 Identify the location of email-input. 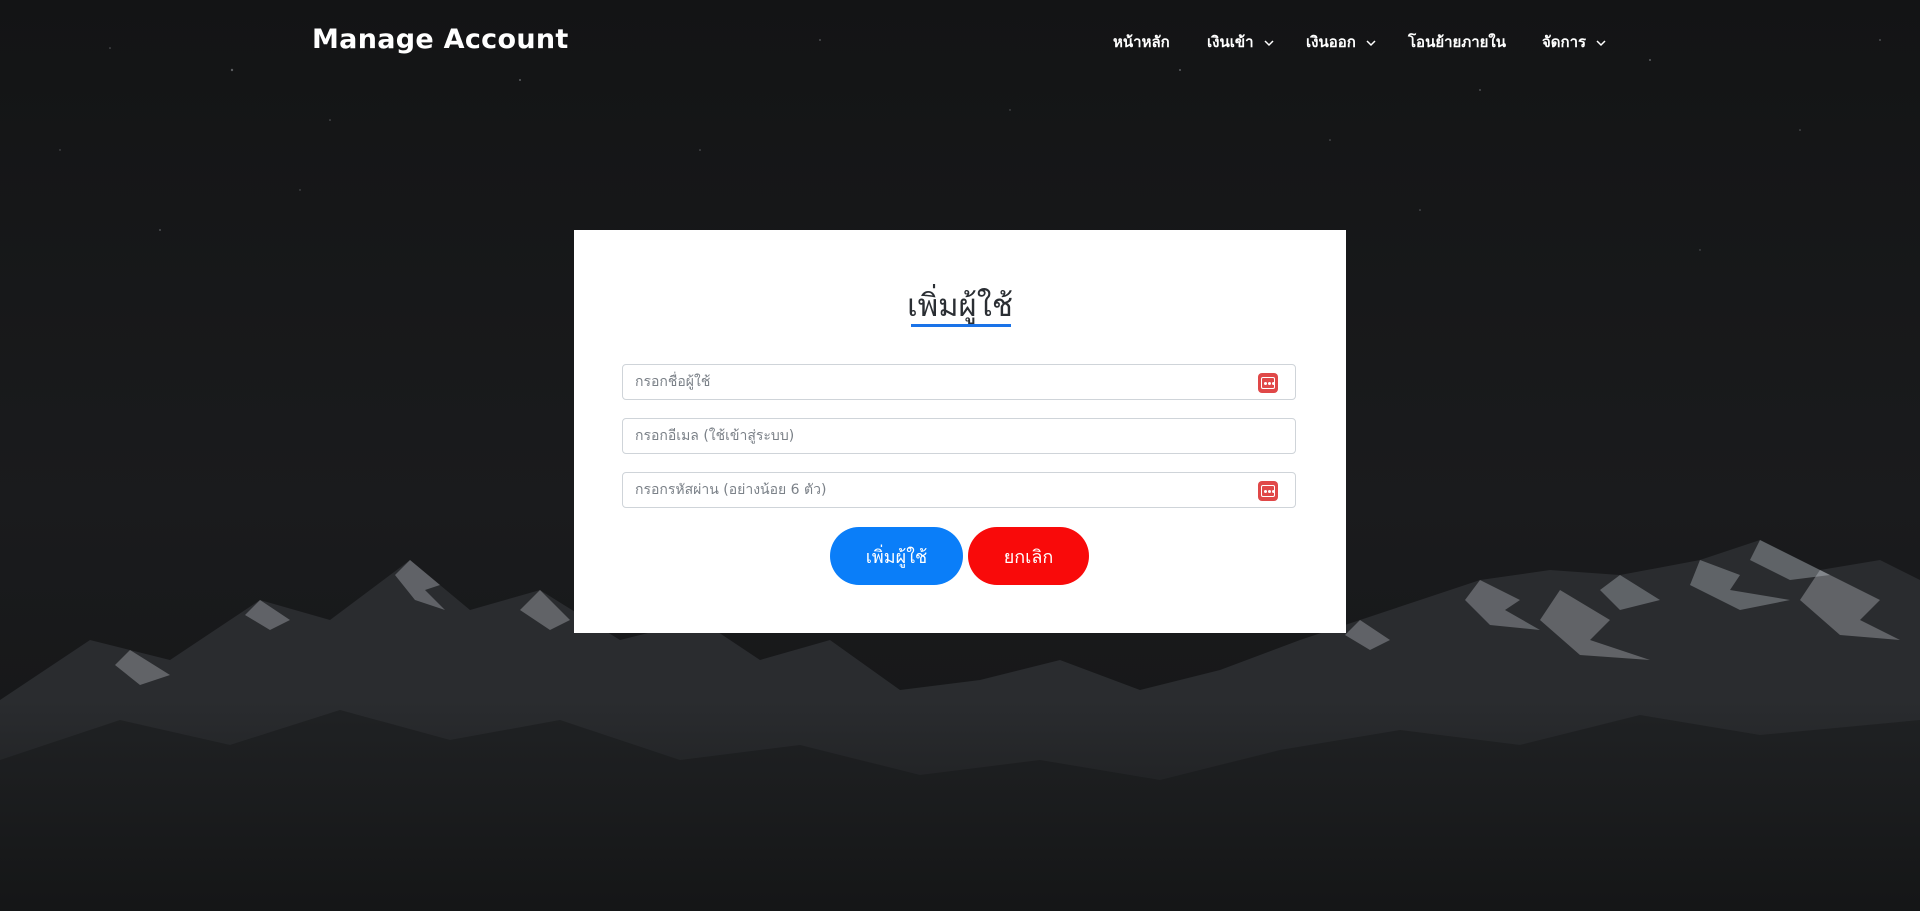
(959, 436).